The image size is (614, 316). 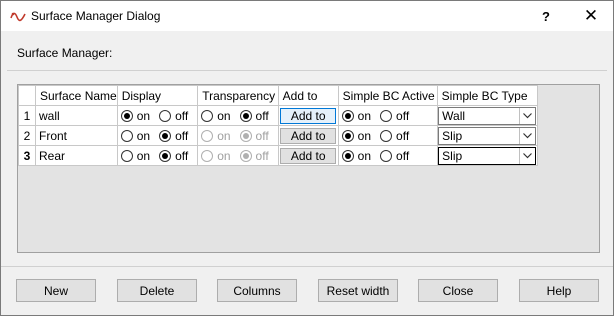 What do you see at coordinates (27, 95) in the screenshot?
I see `corner-header` at bounding box center [27, 95].